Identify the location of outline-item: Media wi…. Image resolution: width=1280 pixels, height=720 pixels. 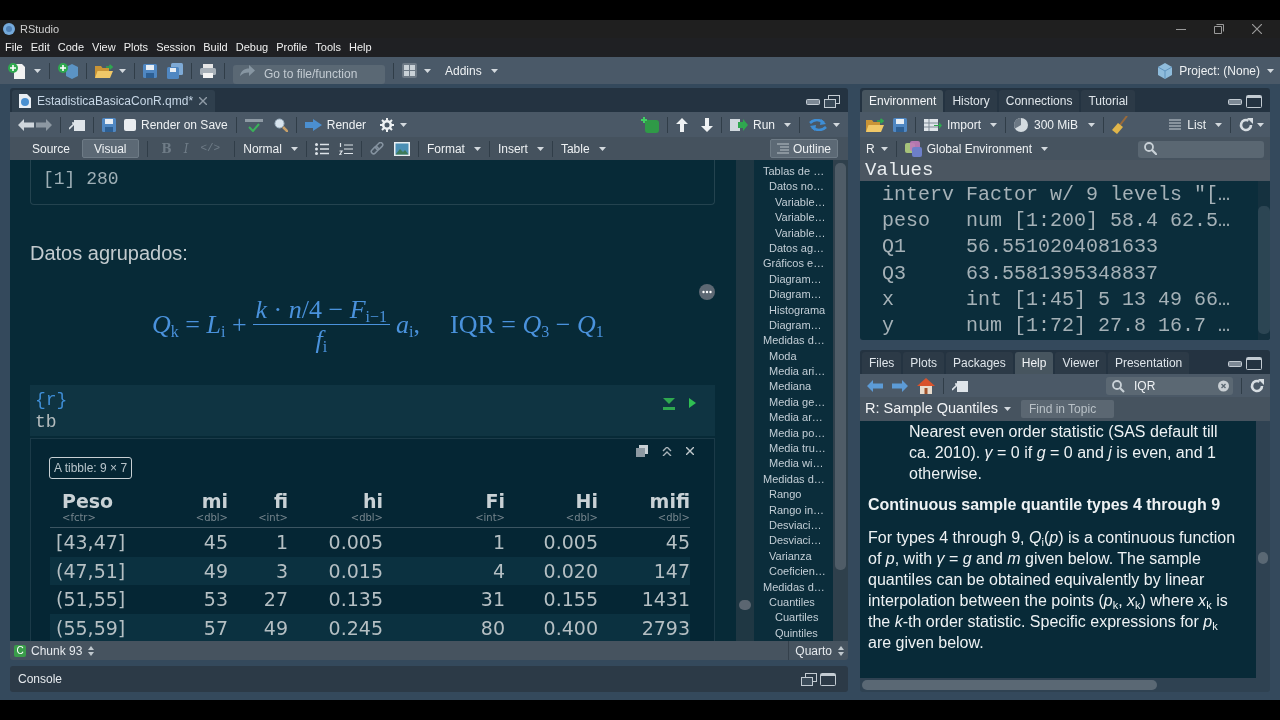
(796, 464).